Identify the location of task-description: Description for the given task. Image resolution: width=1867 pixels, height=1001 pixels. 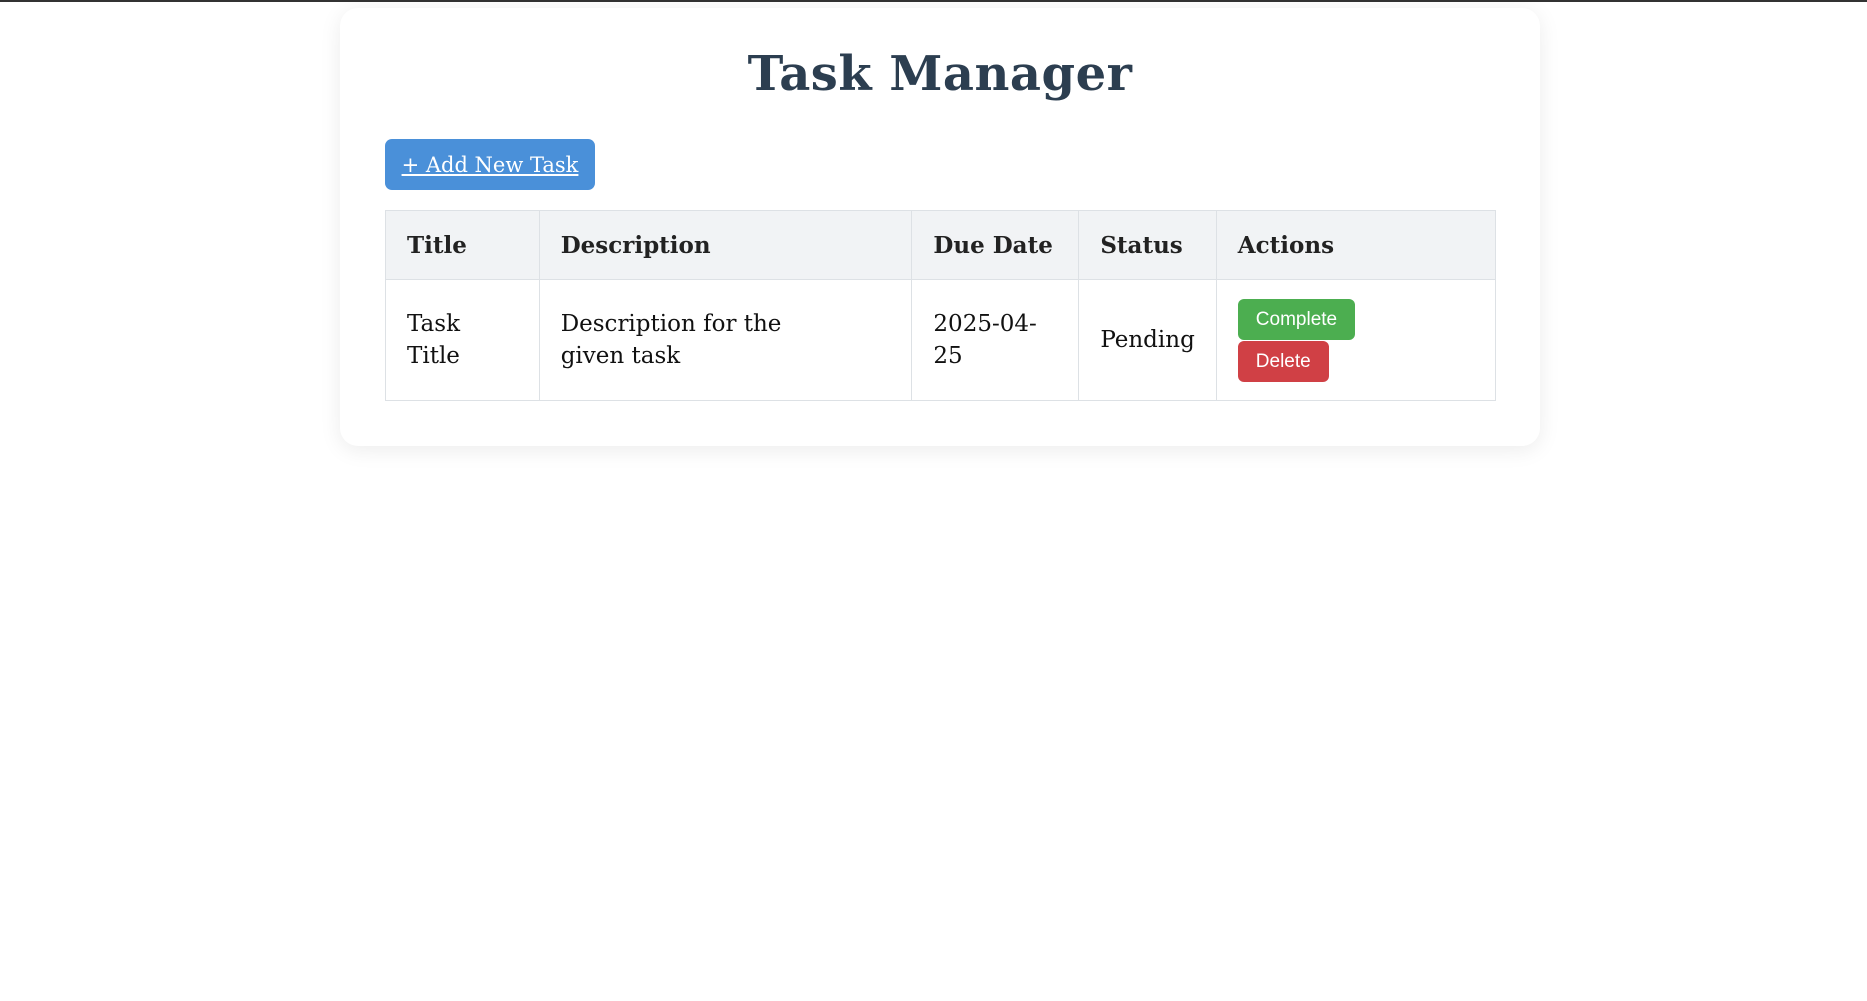
(671, 340).